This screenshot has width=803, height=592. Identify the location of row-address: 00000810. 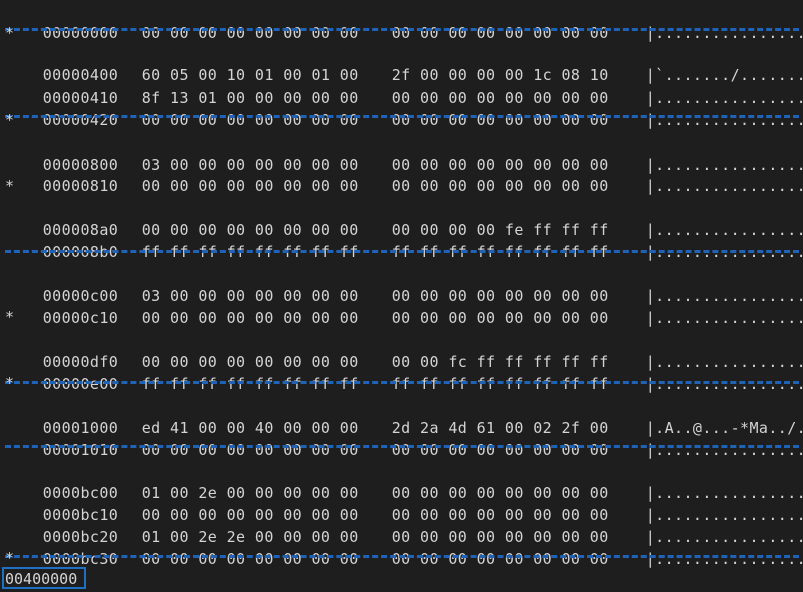
(80, 186).